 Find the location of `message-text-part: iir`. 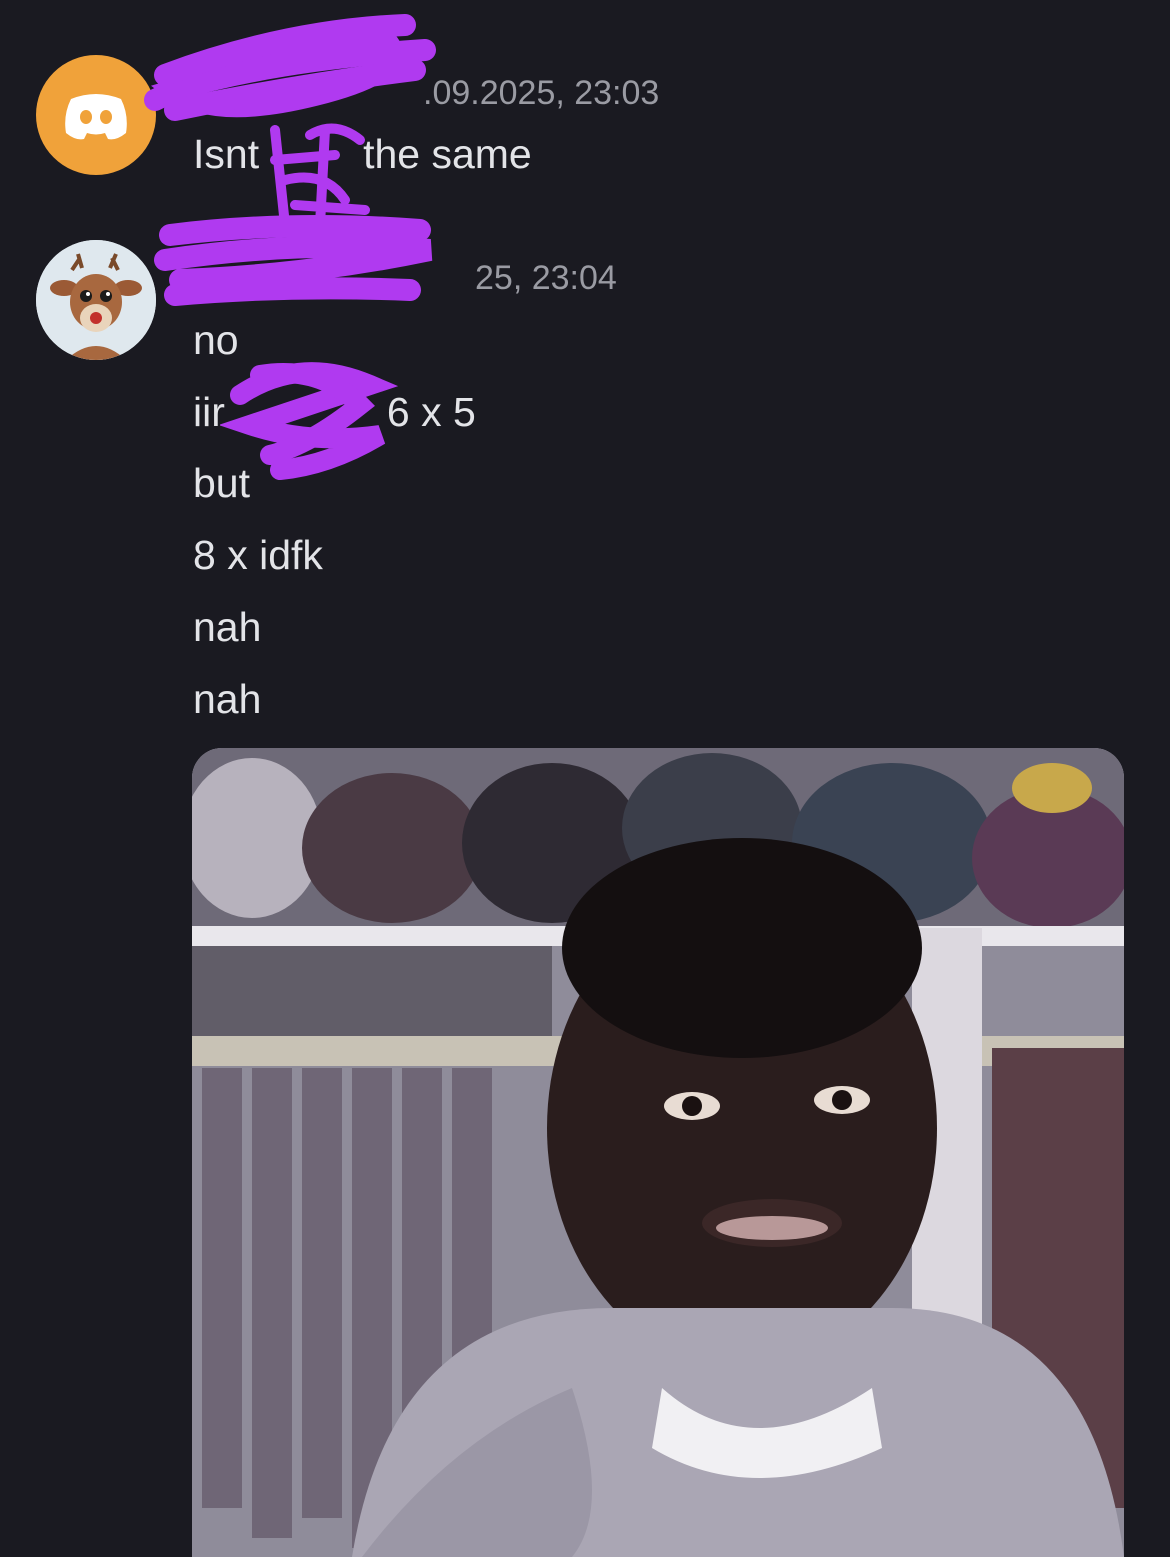

message-text-part: iir is located at coordinates (209, 412).